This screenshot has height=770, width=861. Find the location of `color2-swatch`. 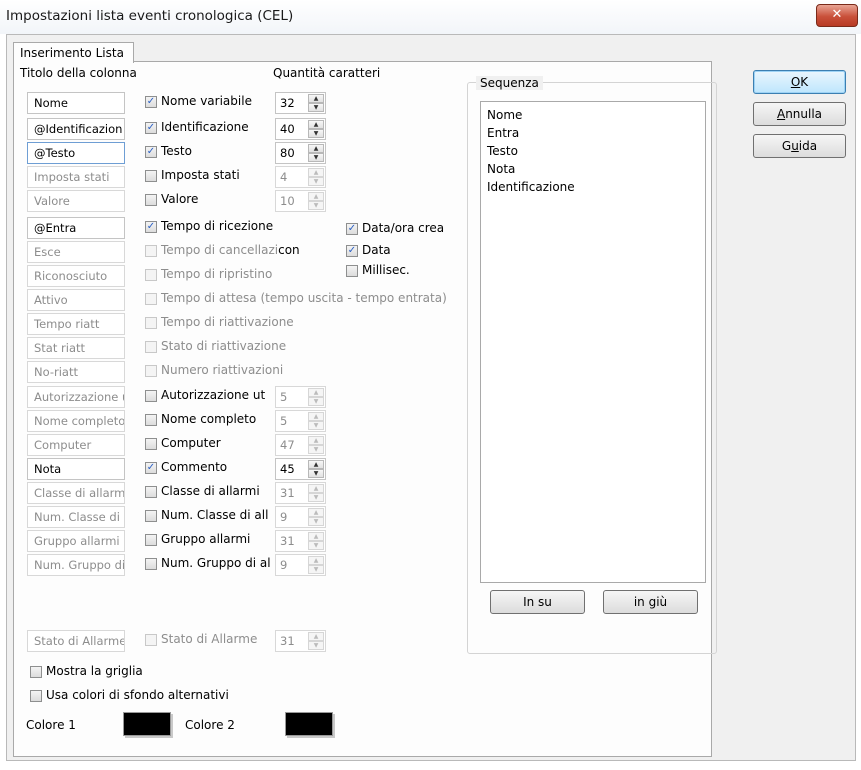

color2-swatch is located at coordinates (309, 724).